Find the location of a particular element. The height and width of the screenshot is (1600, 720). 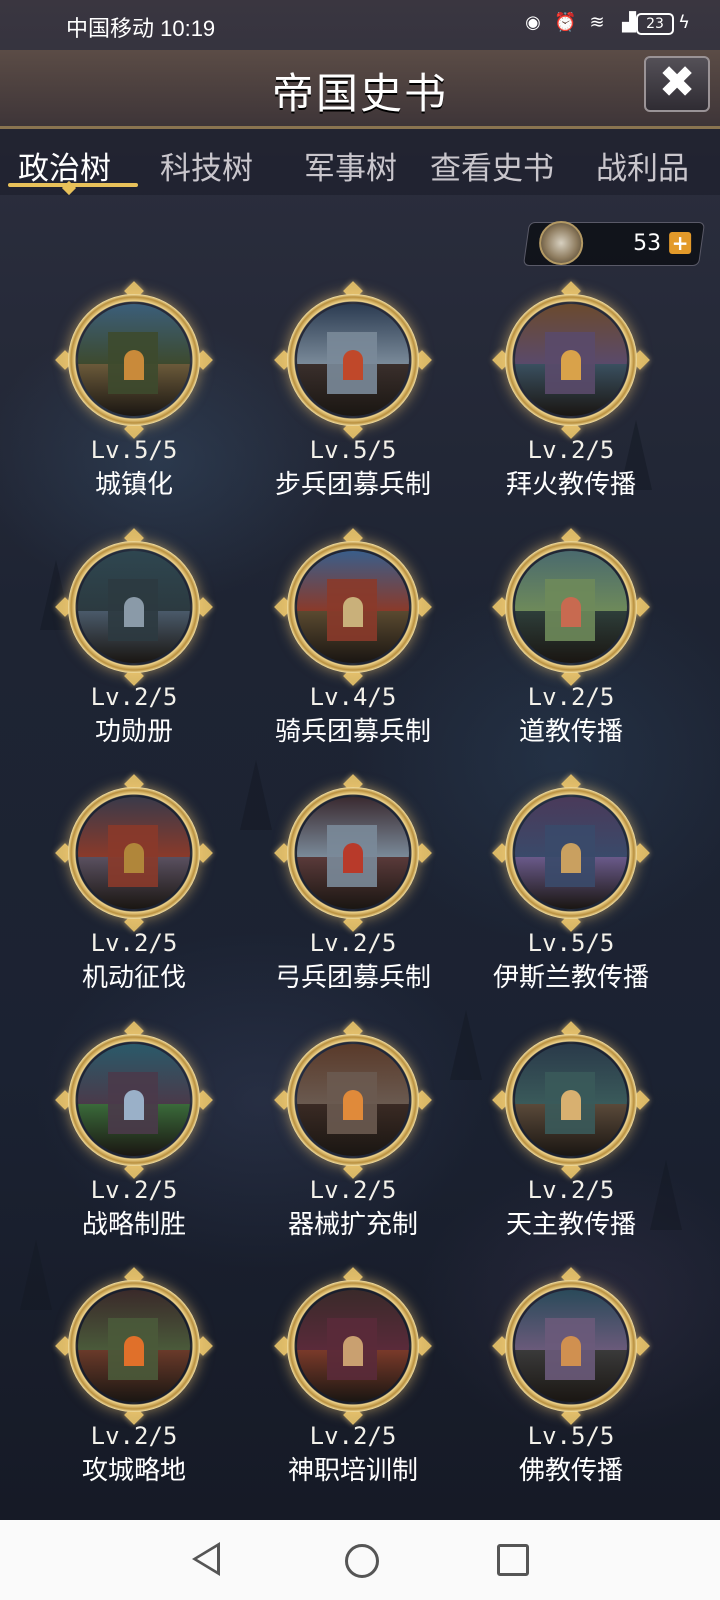

skill-name: 天主教传播 is located at coordinates (570, 1225).